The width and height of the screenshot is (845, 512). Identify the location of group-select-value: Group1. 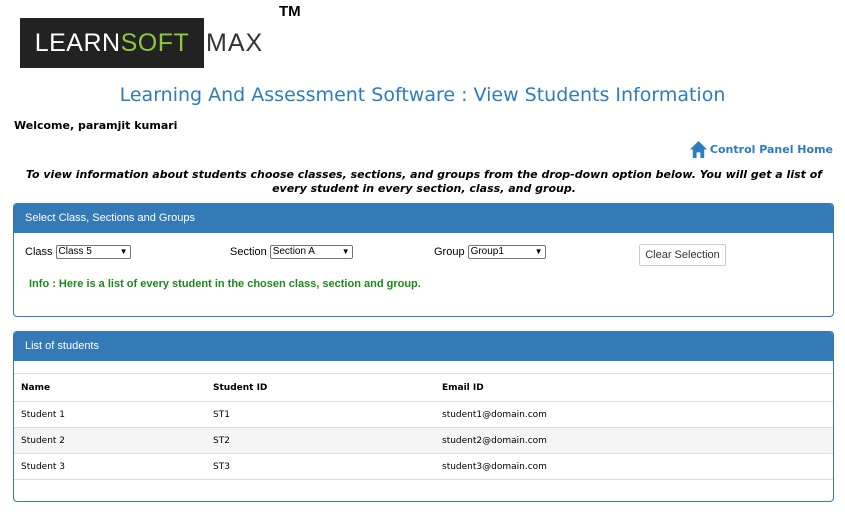
(487, 251).